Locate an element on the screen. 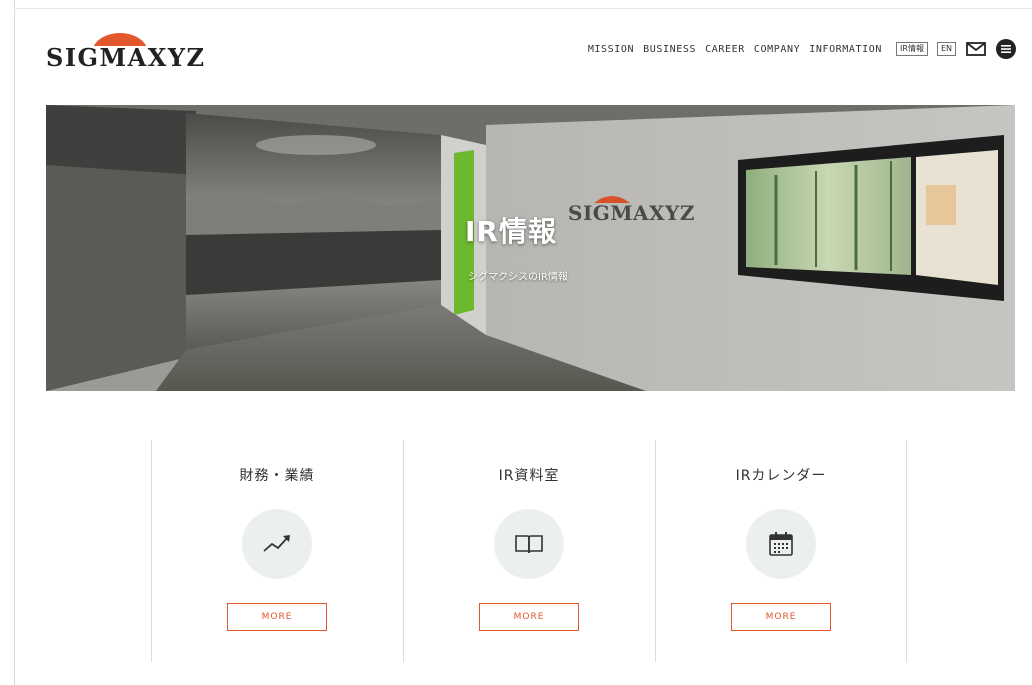 This screenshot has width=1032, height=685. card-ir-calendar: IRカレンダー MORE is located at coordinates (781, 551).